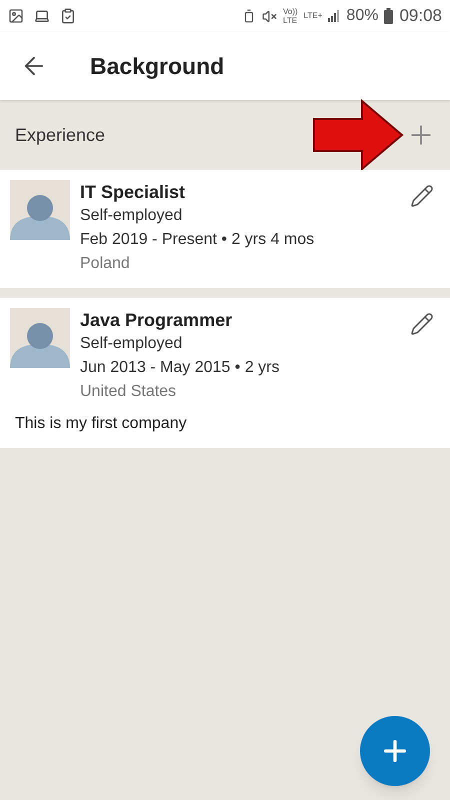 Image resolution: width=450 pixels, height=800 pixels. I want to click on clock: 09:08, so click(420, 16).